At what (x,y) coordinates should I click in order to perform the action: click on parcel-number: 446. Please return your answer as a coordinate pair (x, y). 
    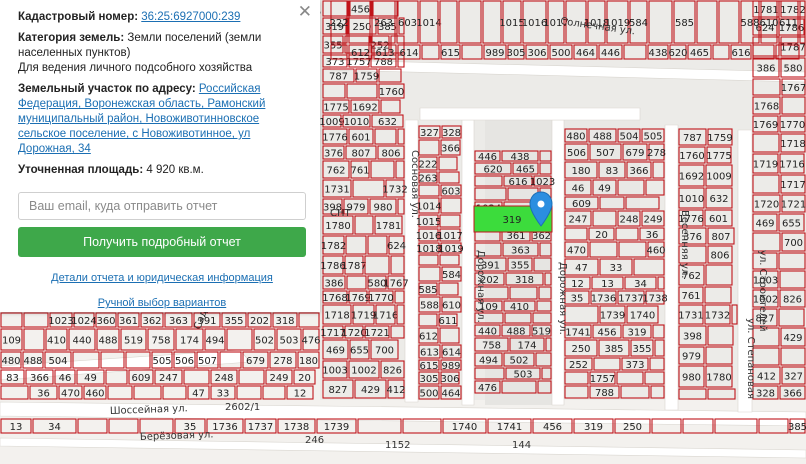
    Looking at the image, I should click on (487, 157).